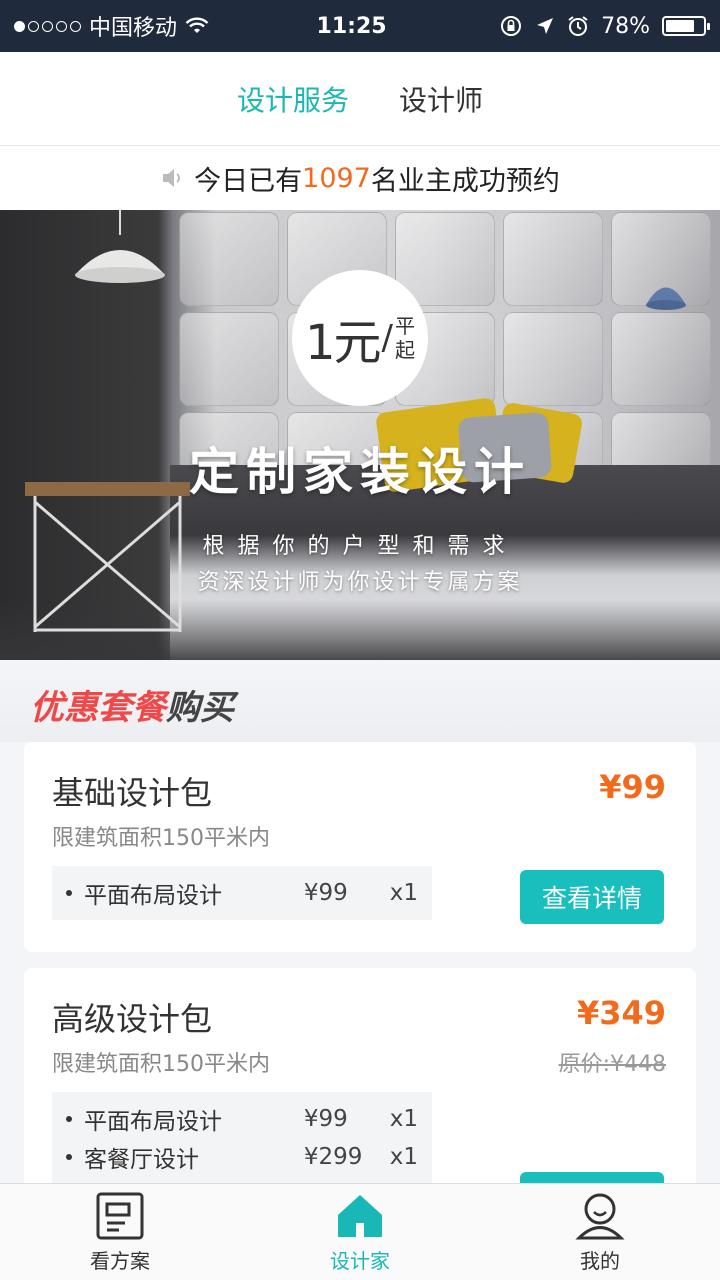 The image size is (720, 1280). I want to click on booking-notice: 今日已有 1097 名业主成功预约, so click(360, 178).